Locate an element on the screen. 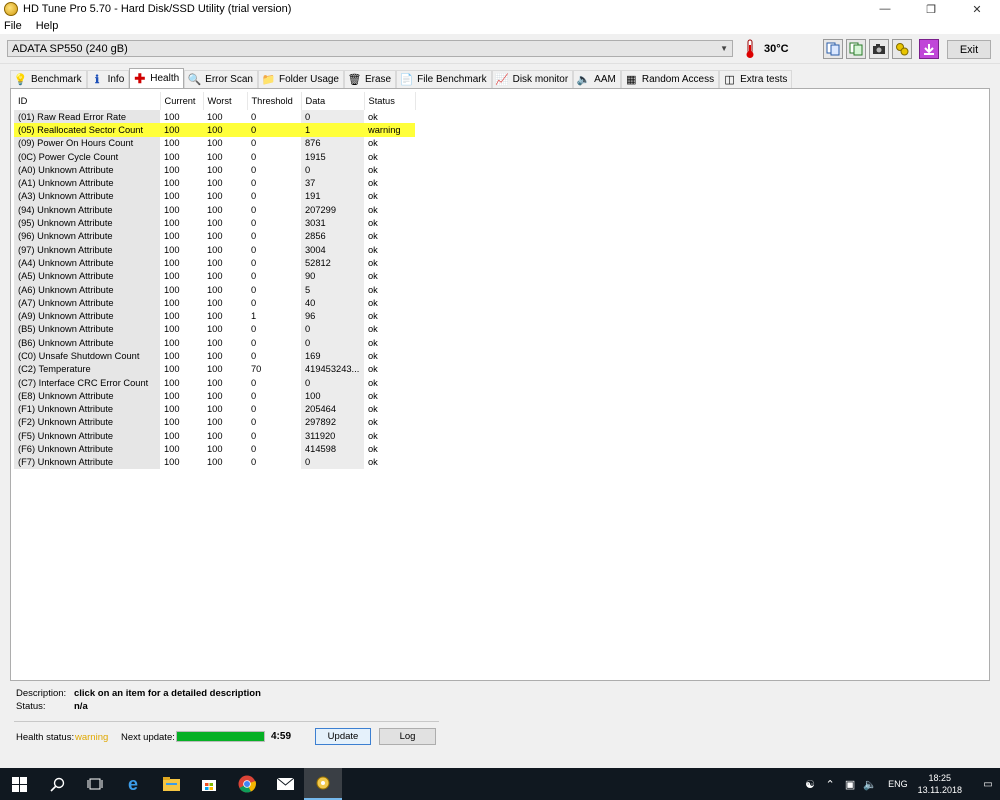 Image resolution: width=1000 pixels, height=800 pixels. header-worst: Worst is located at coordinates (225, 101).